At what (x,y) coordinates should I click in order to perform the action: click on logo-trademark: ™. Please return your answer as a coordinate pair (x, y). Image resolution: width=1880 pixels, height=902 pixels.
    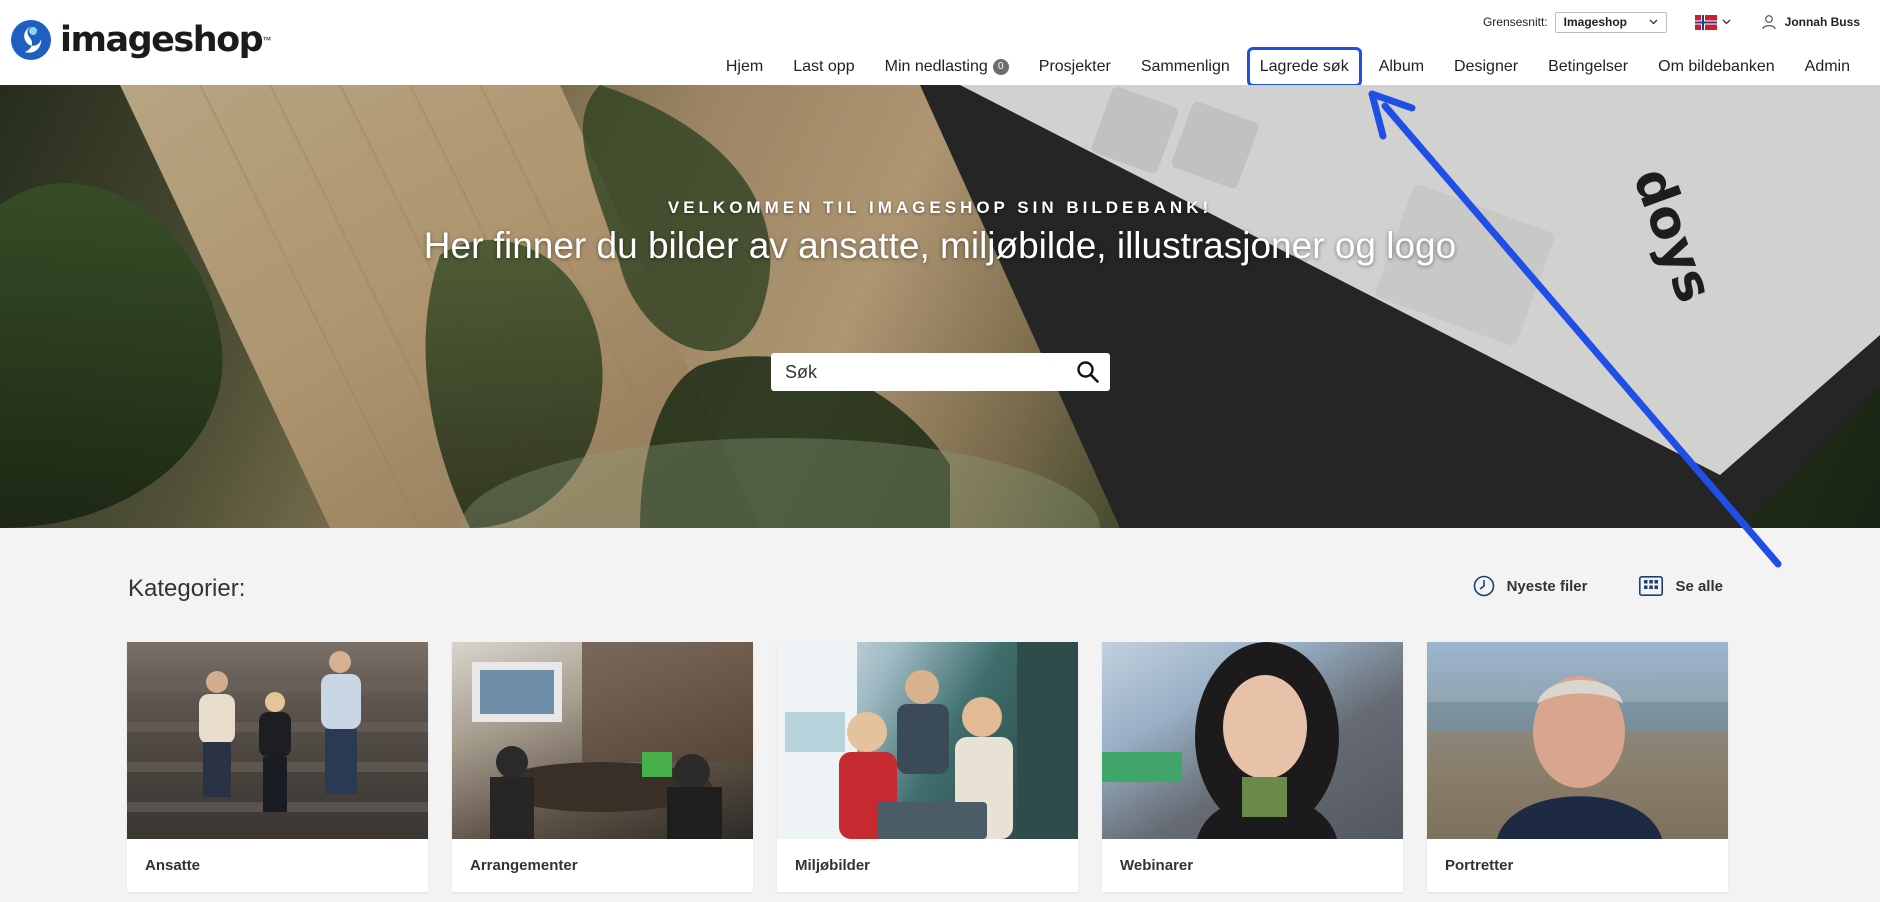
    Looking at the image, I should click on (267, 40).